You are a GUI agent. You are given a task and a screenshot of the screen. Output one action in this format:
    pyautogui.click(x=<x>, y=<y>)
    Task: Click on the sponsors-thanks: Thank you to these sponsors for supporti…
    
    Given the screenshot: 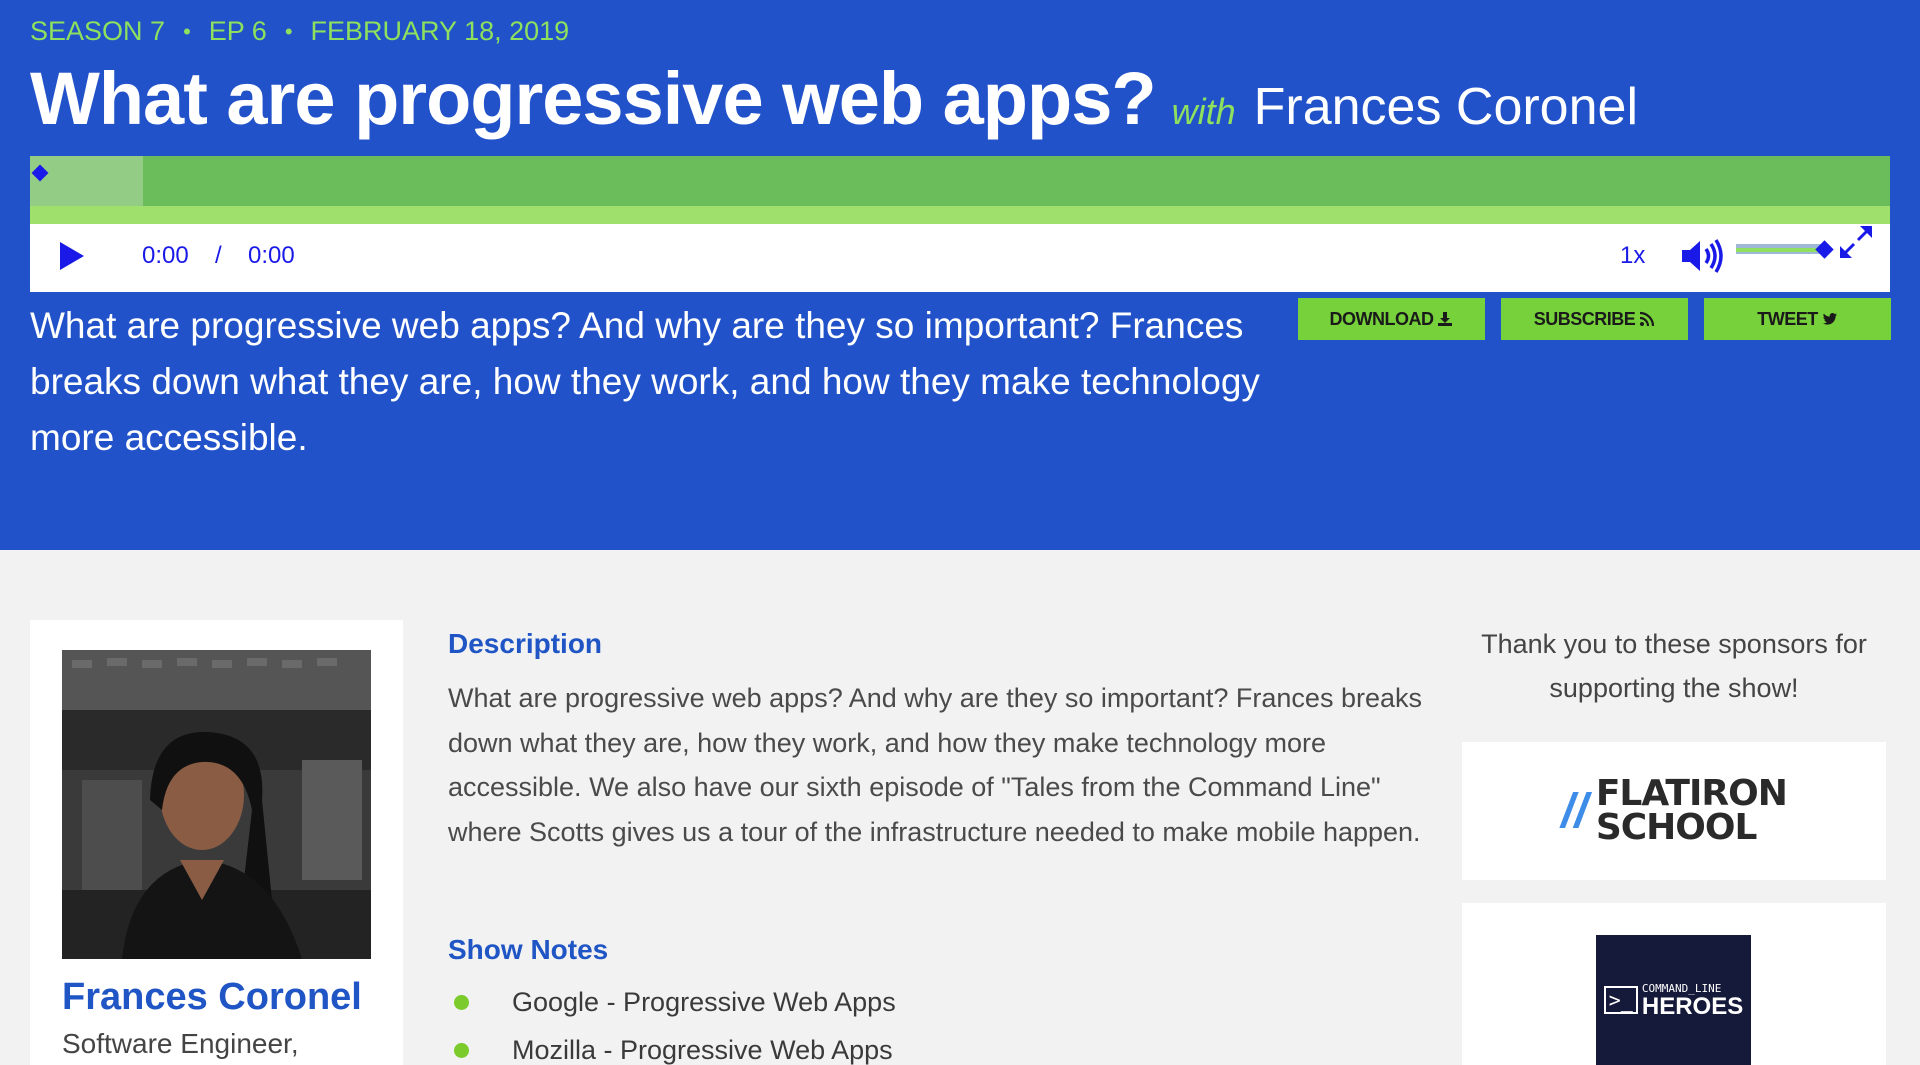 What is the action you would take?
    pyautogui.click(x=1674, y=666)
    